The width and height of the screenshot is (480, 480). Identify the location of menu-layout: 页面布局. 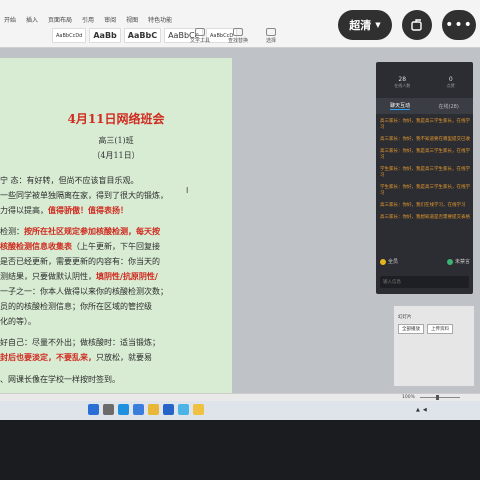
(60, 19).